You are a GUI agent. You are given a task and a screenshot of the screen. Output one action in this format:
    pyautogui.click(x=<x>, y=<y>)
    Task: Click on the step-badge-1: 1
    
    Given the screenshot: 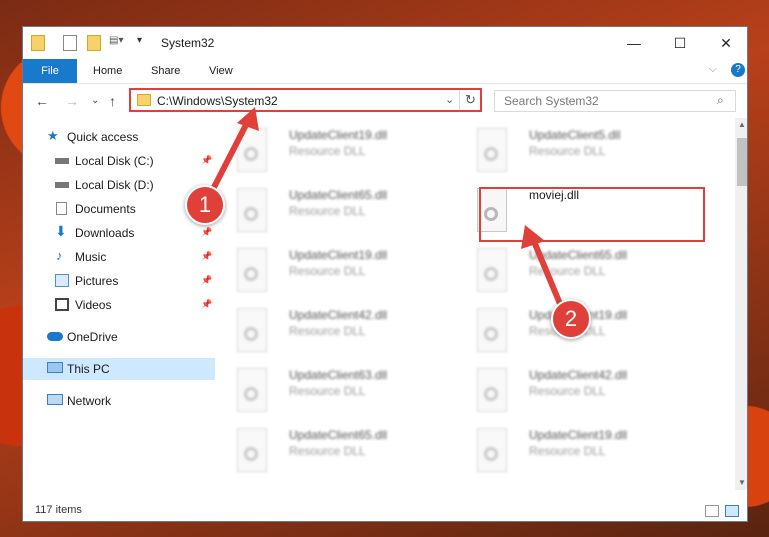 What is the action you would take?
    pyautogui.click(x=205, y=205)
    